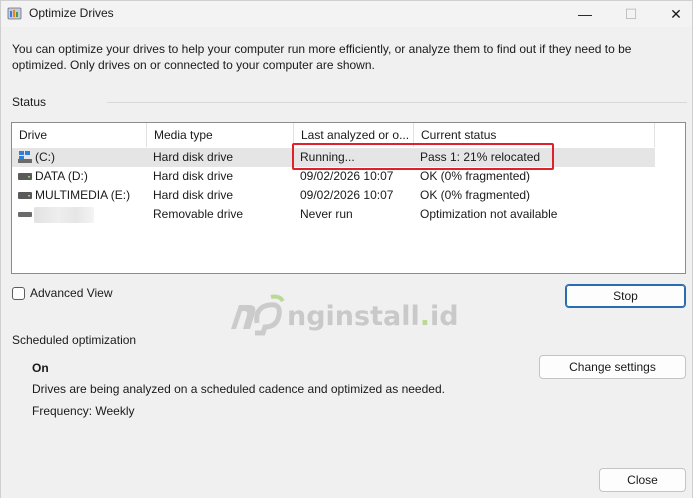 The height and width of the screenshot is (498, 693). Describe the element at coordinates (83, 195) in the screenshot. I see `drive-name: MULTIMEDIA (E:)` at that location.